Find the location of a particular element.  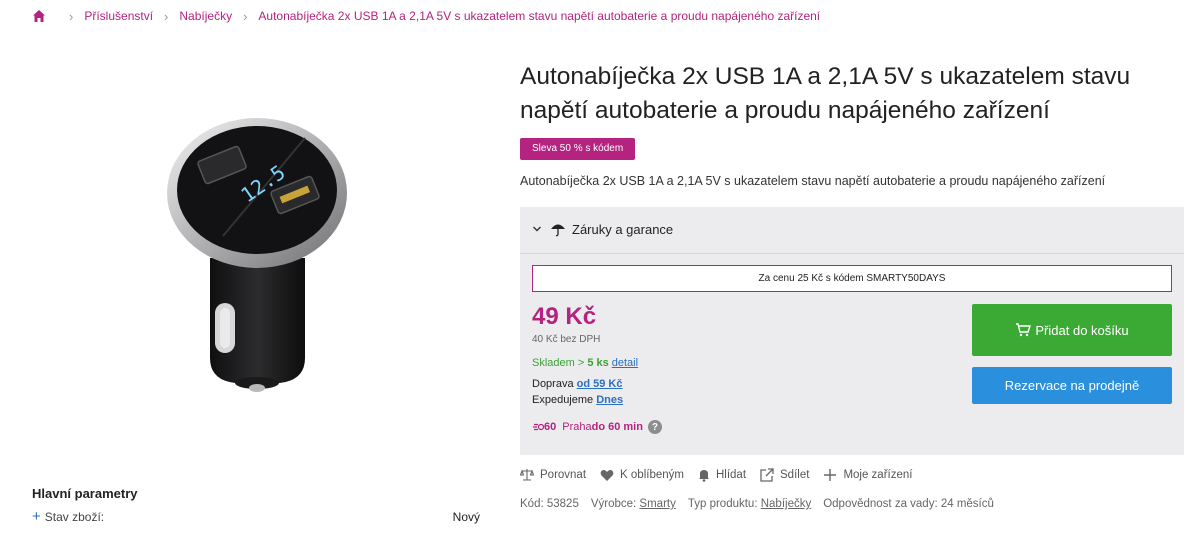

express-60-badge: 60 is located at coordinates (544, 427).